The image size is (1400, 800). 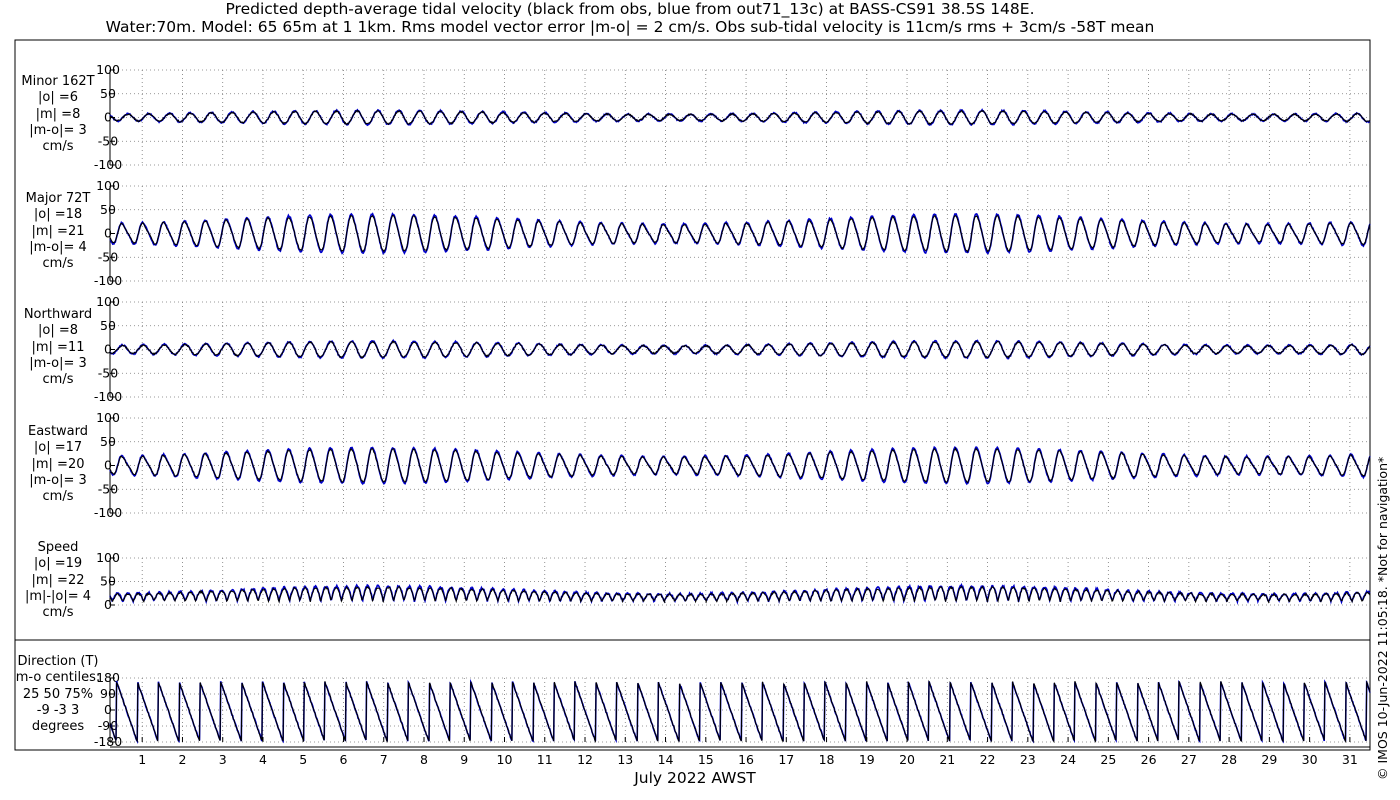 What do you see at coordinates (1350, 759) in the screenshot?
I see `x-tick-label: 31` at bounding box center [1350, 759].